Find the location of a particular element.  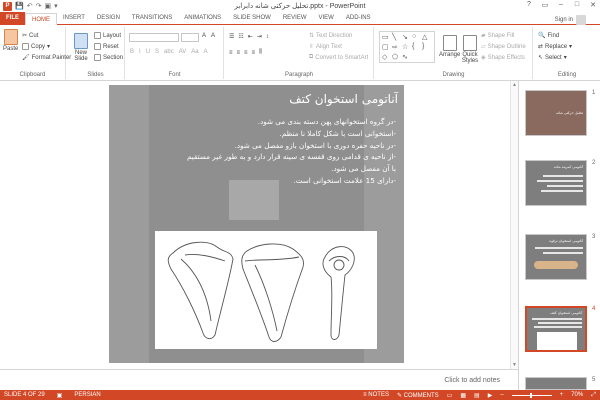

decrease-indent-icon: ⇤ is located at coordinates (250, 36).